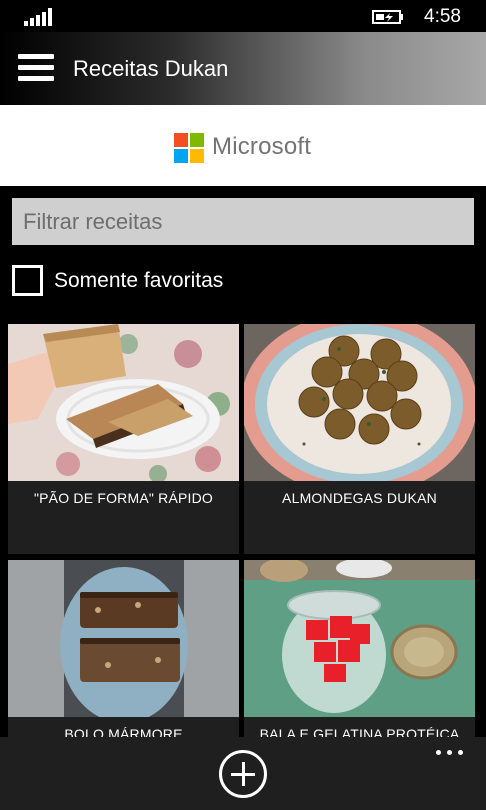 The height and width of the screenshot is (810, 486). What do you see at coordinates (243, 16) in the screenshot?
I see `status-bar: 4:58` at bounding box center [243, 16].